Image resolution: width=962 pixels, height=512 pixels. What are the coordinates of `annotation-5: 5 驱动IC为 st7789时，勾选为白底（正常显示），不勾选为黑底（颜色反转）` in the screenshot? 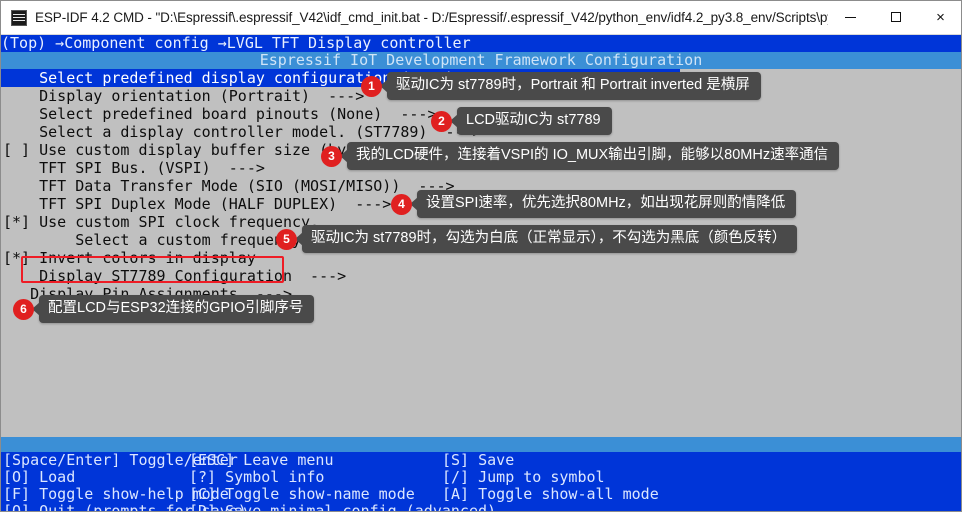 It's located at (537, 239).